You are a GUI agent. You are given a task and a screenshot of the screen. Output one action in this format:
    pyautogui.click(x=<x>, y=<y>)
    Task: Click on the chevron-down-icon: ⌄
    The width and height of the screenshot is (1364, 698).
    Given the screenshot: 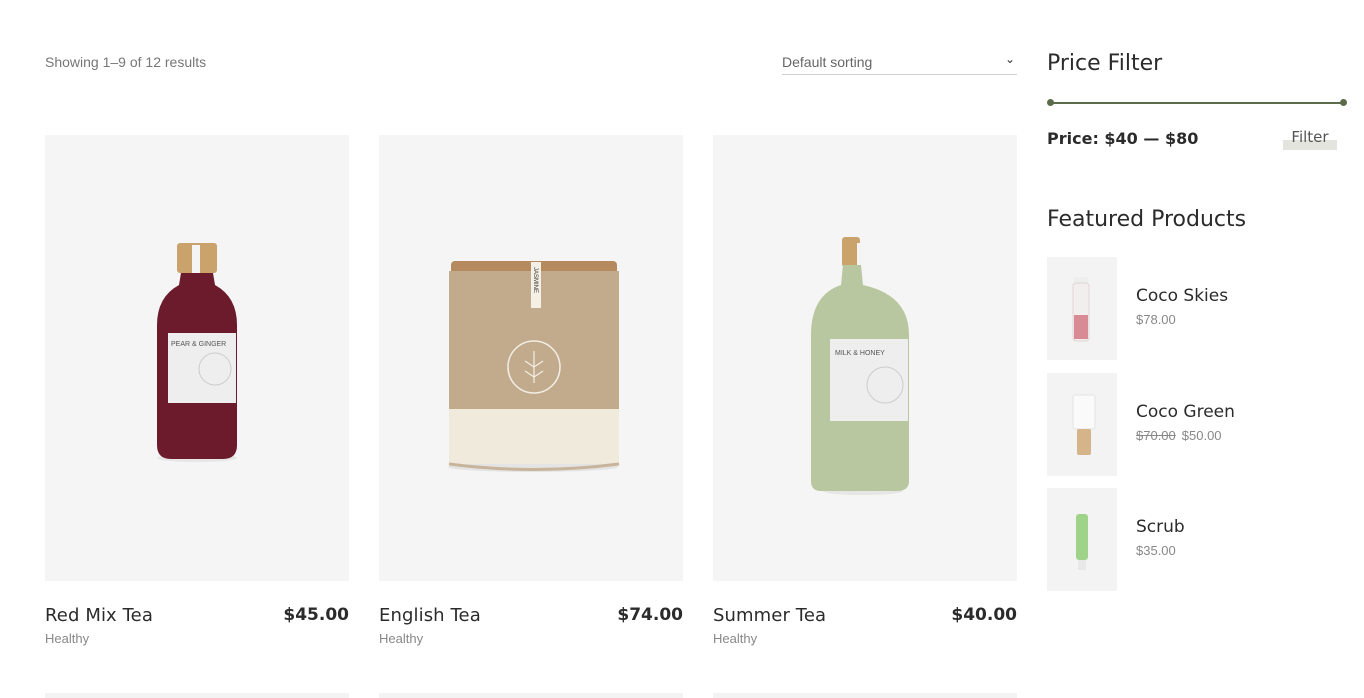 What is the action you would take?
    pyautogui.click(x=1009, y=59)
    